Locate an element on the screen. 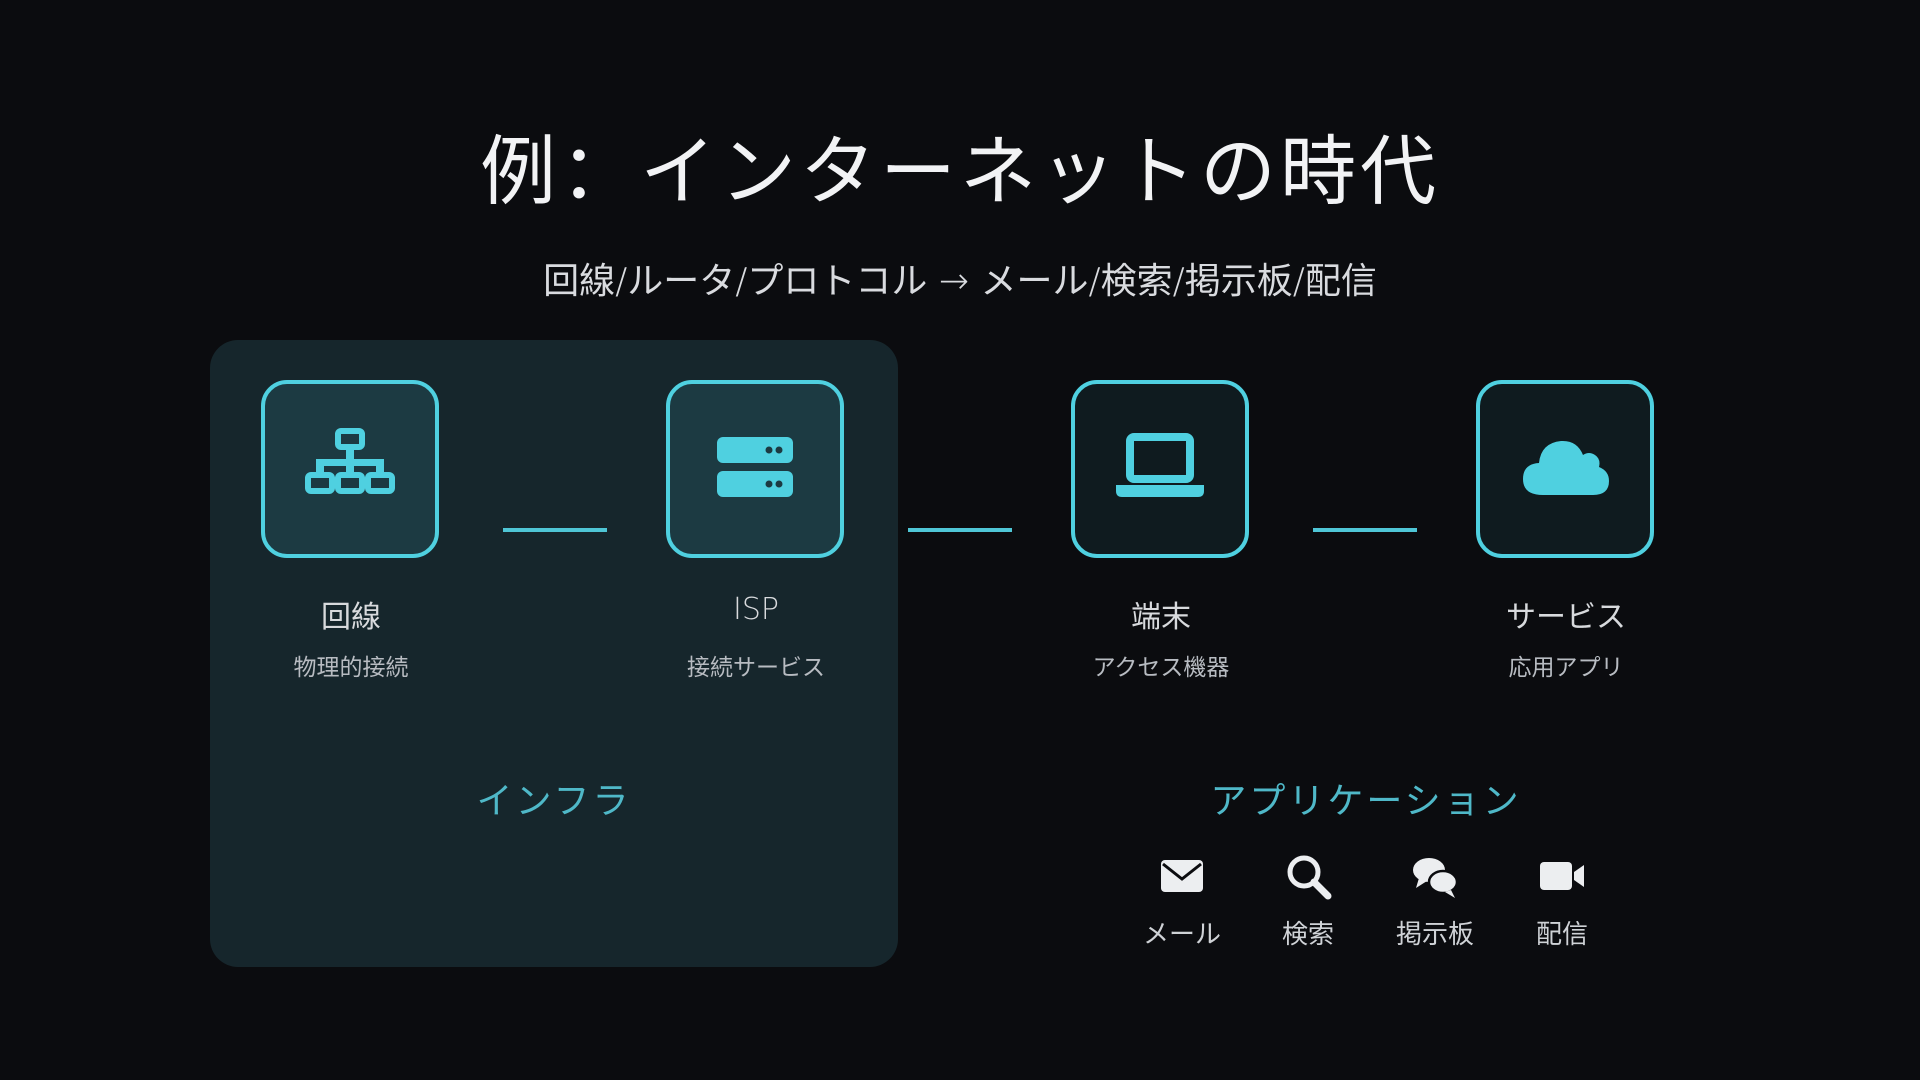 The width and height of the screenshot is (1920, 1080). node-line is located at coordinates (350, 469).